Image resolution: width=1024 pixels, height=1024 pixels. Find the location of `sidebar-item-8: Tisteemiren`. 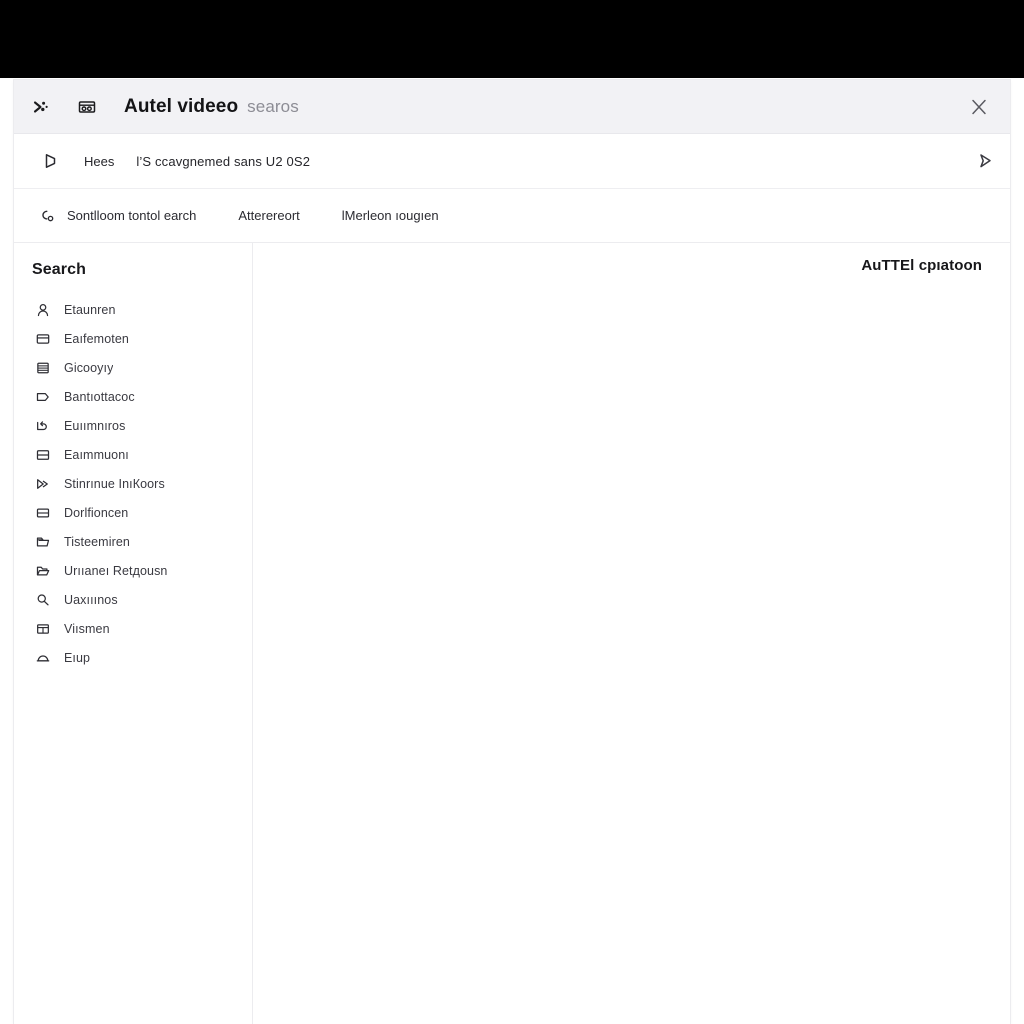

sidebar-item-8: Tisteemiren is located at coordinates (133, 541).